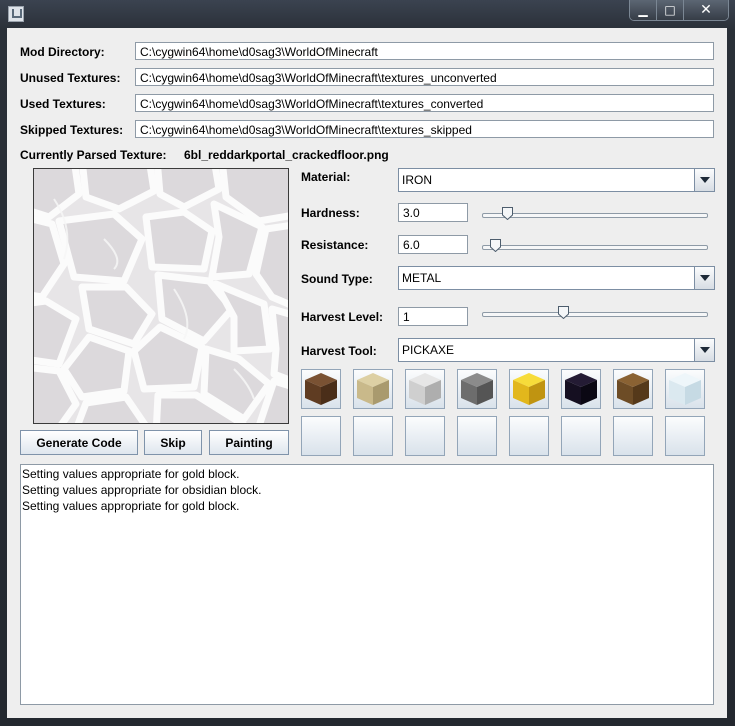  Describe the element at coordinates (433, 212) in the screenshot. I see `hardness-input: 3.0` at that location.